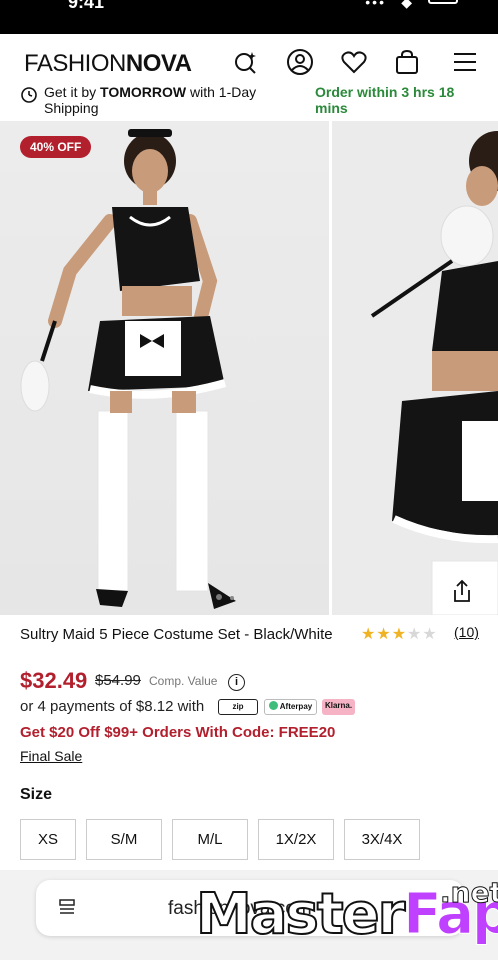 The height and width of the screenshot is (960, 498). Describe the element at coordinates (86, 6) in the screenshot. I see `status-time: 9:41` at that location.